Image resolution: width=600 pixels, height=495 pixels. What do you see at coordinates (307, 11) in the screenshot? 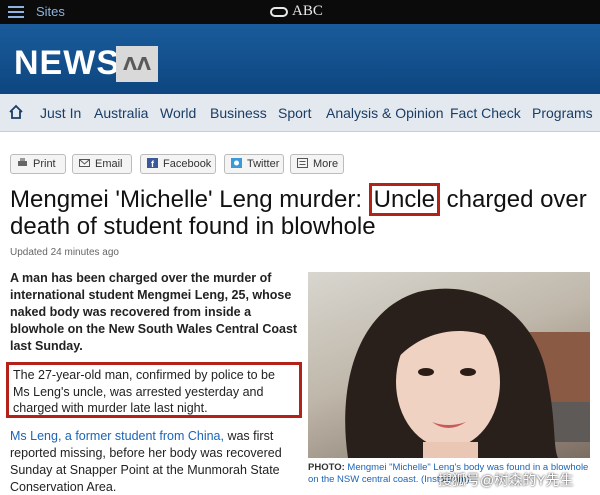
I see `abc-logo-text: ABC` at bounding box center [307, 11].